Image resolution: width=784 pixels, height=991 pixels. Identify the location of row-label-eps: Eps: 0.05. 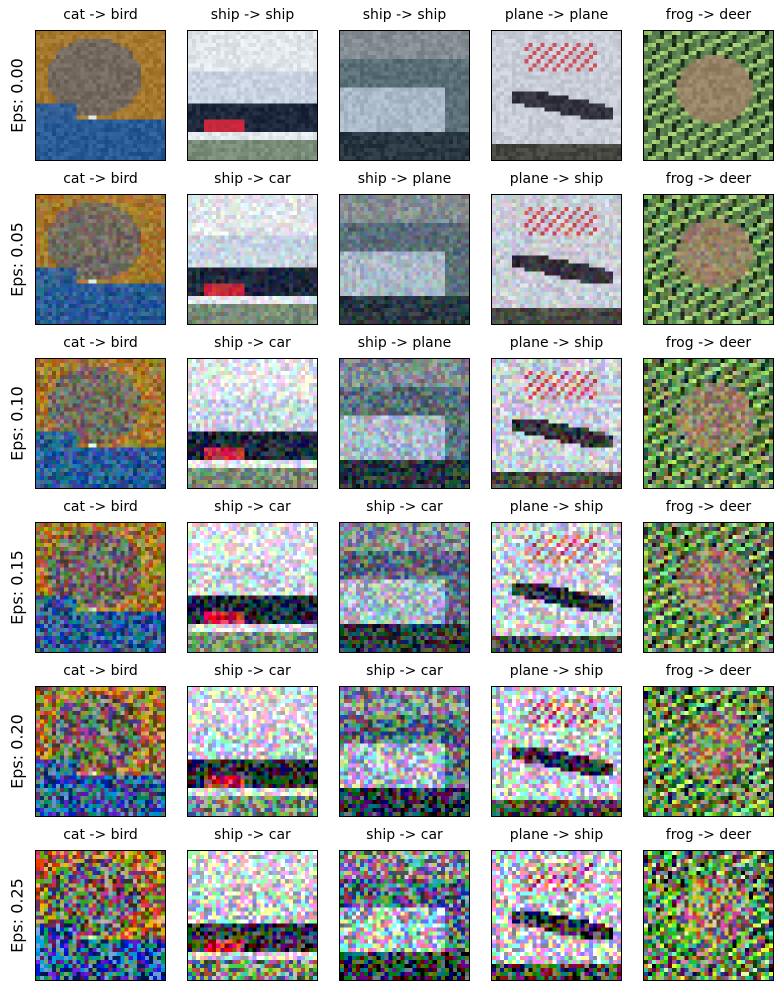
(17, 259).